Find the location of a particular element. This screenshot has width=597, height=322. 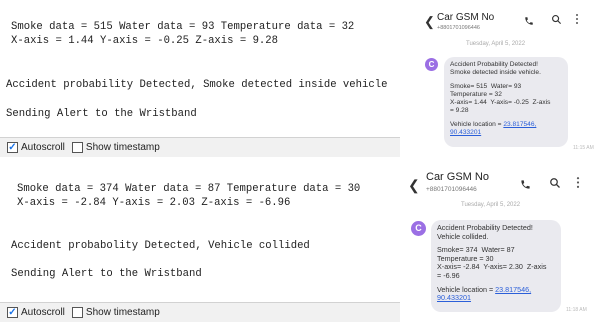

message-line: Accident Probability Detected! is located at coordinates (494, 64).